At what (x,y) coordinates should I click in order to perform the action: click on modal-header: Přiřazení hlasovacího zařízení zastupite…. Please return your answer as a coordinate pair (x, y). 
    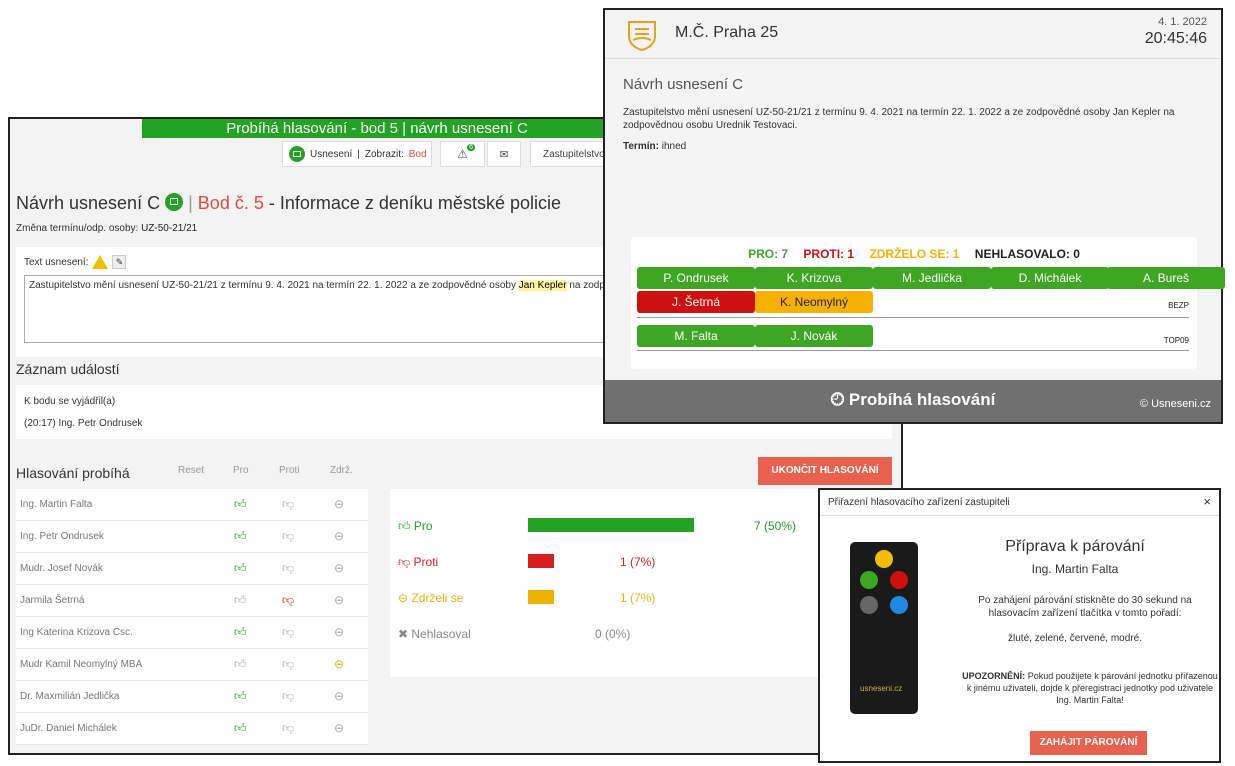
    Looking at the image, I should click on (919, 502).